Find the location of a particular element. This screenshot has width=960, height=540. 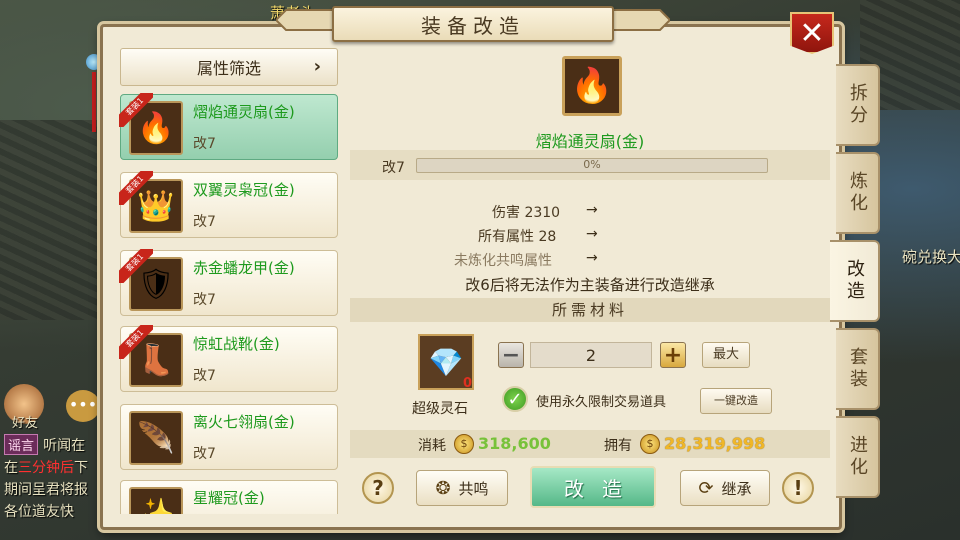

tab-forge: 改造 is located at coordinates (855, 281).